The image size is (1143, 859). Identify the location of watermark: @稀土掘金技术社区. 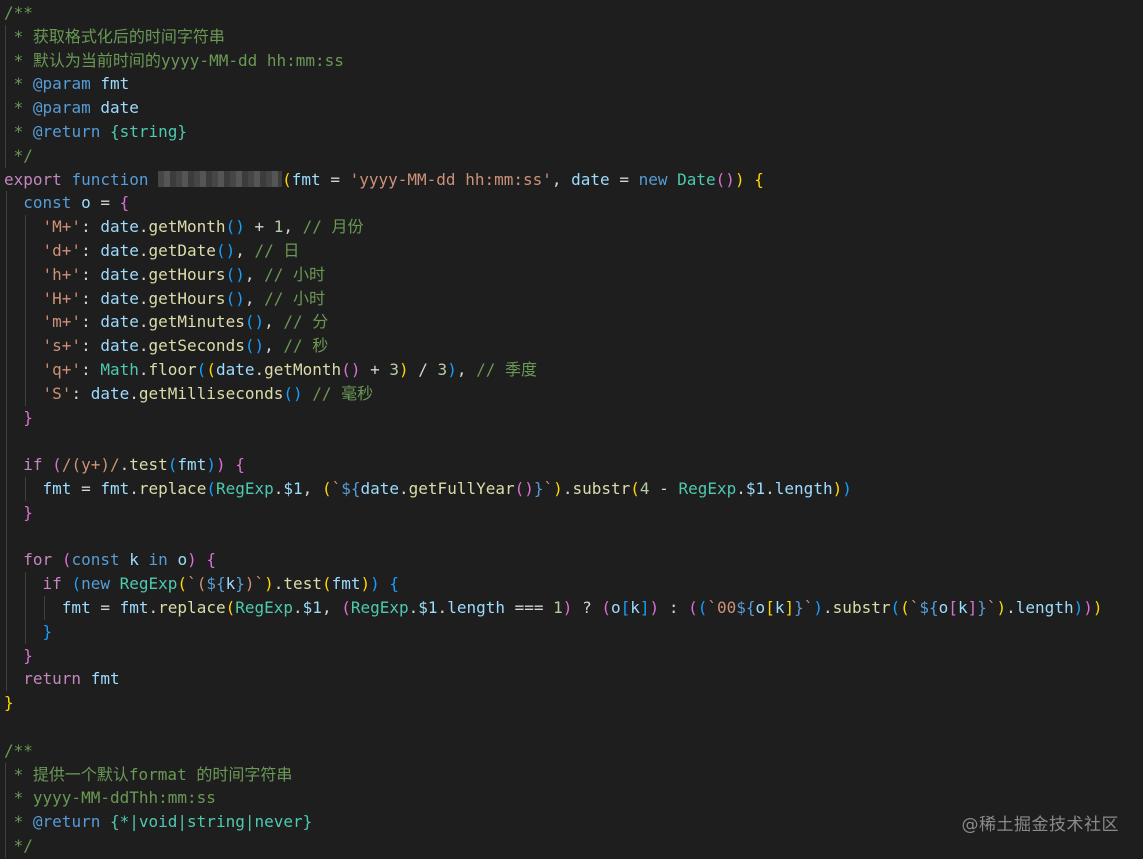
(1040, 825).